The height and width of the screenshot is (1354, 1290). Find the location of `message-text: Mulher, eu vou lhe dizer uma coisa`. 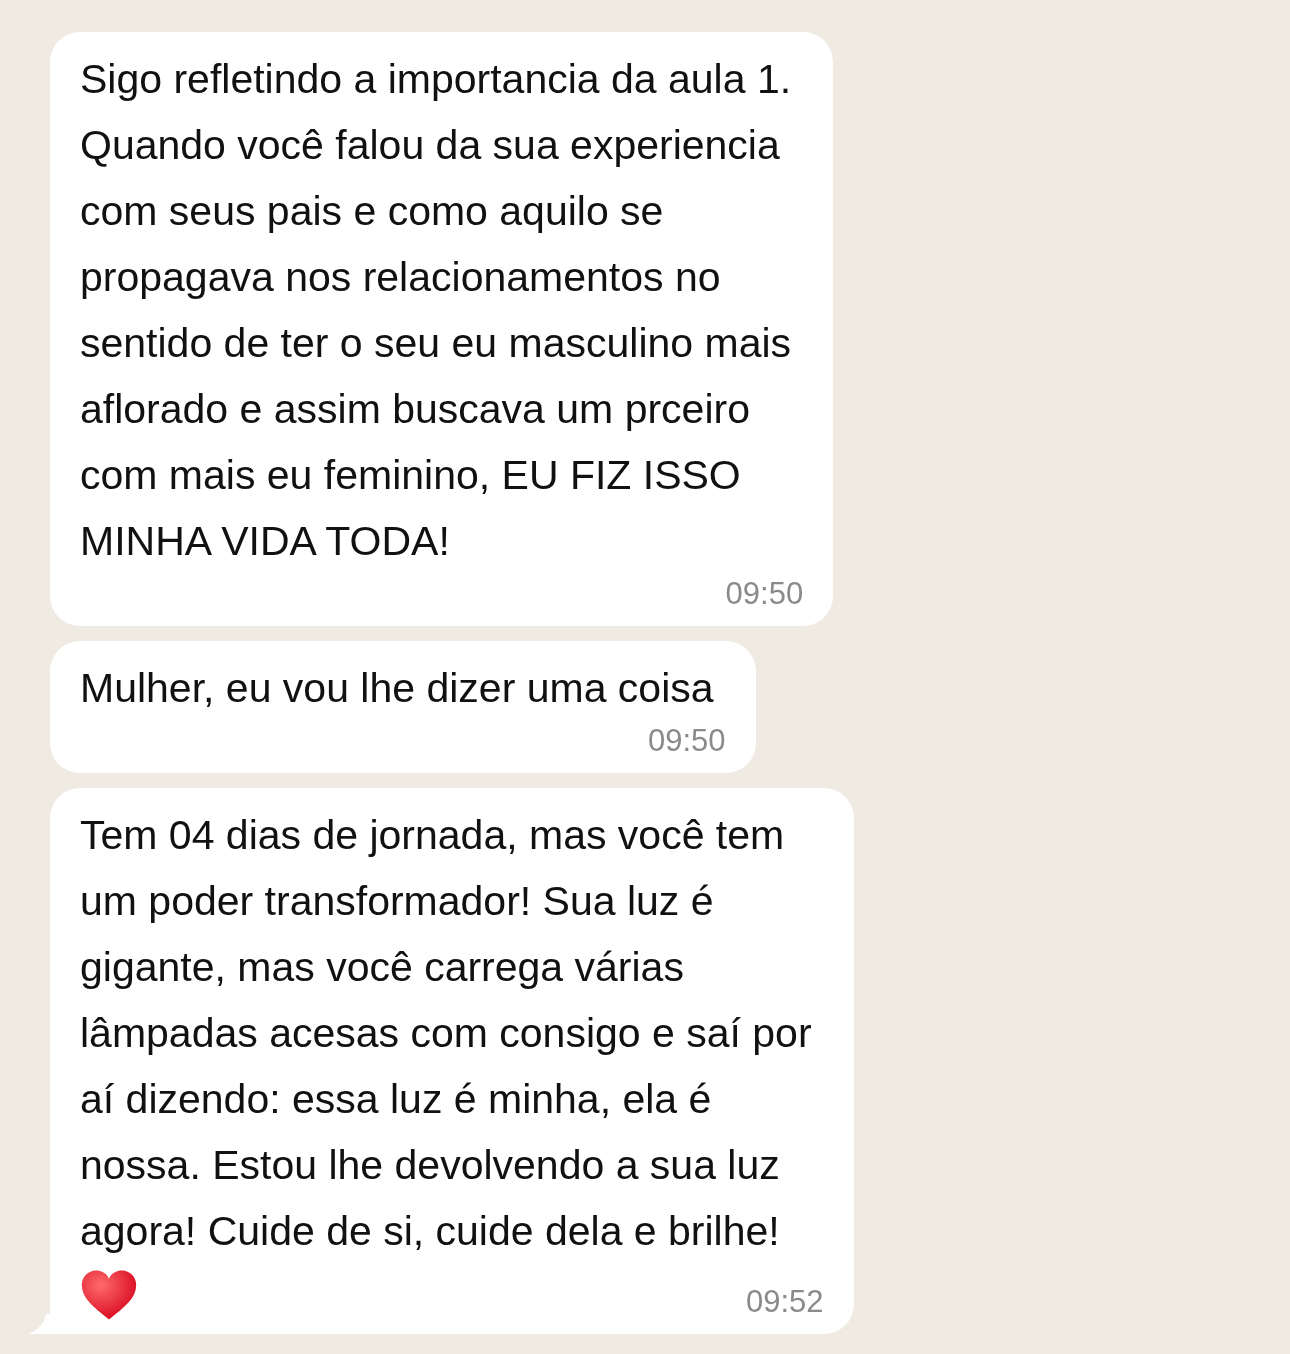

message-text: Mulher, eu vou lhe dizer uma coisa is located at coordinates (397, 688).